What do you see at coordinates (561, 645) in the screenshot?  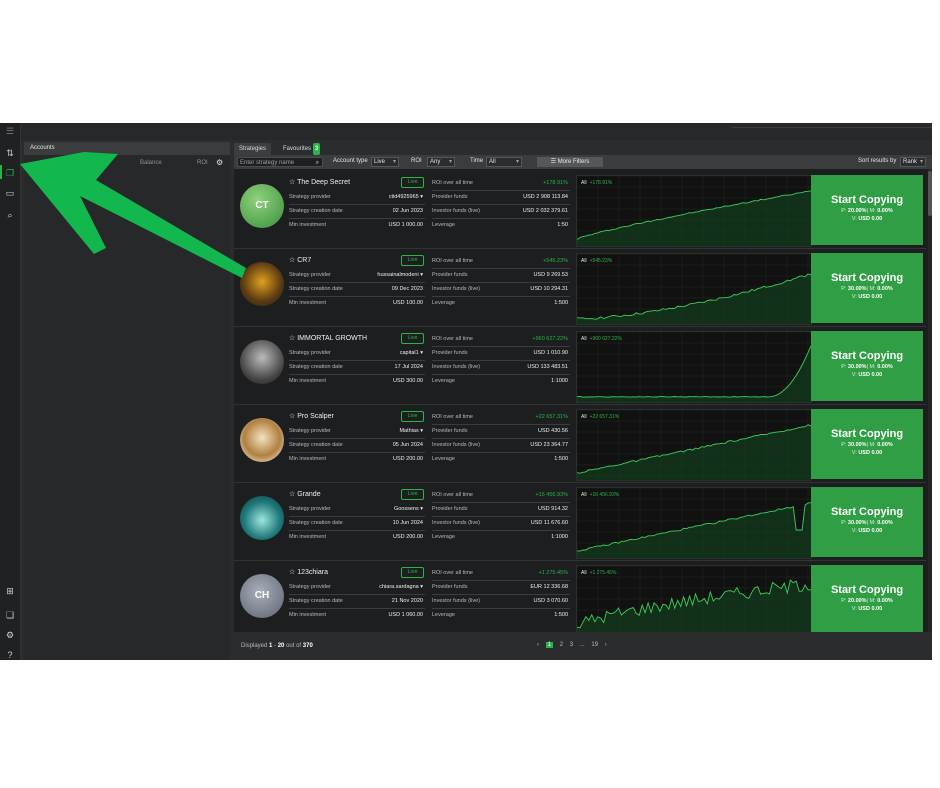 I see `page-2: 2` at bounding box center [561, 645].